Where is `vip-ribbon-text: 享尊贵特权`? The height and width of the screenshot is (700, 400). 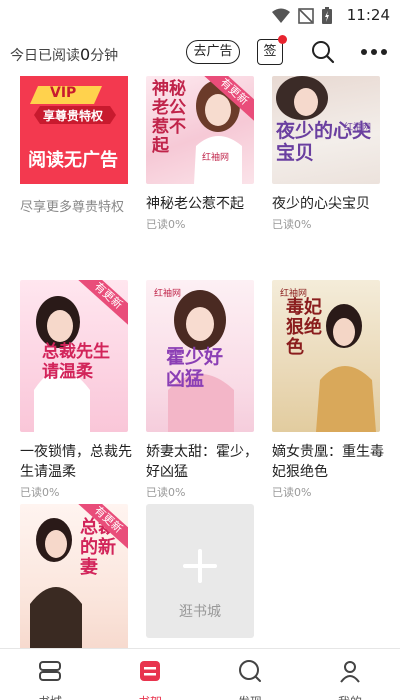 vip-ribbon-text: 享尊贵特权 is located at coordinates (73, 116).